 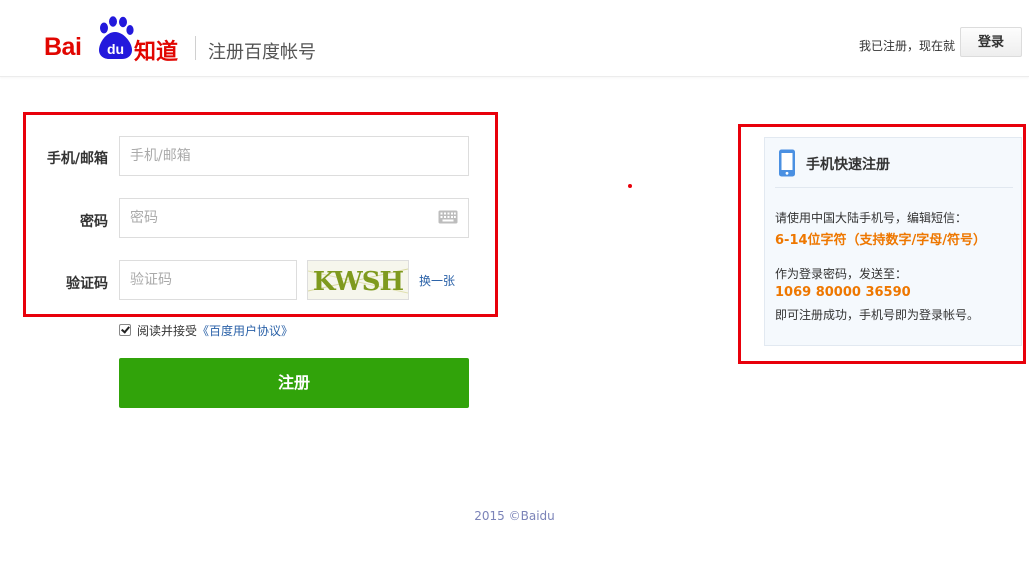 I want to click on agreement-text: 阅读并接受, so click(x=167, y=331).